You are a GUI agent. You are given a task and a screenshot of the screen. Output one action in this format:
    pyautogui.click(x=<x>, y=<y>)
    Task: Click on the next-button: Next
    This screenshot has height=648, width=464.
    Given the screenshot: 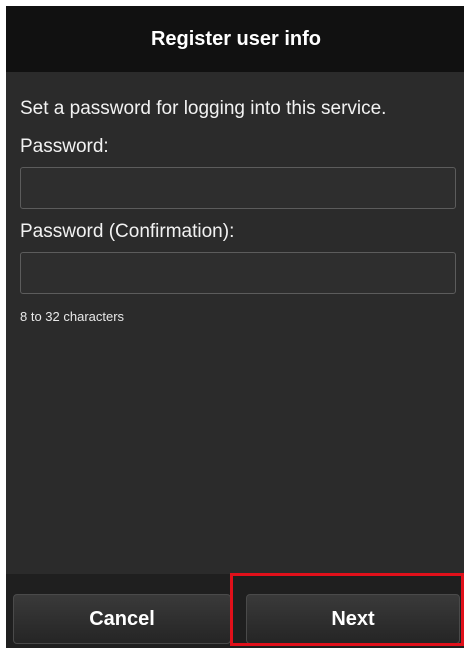 What is the action you would take?
    pyautogui.click(x=353, y=619)
    